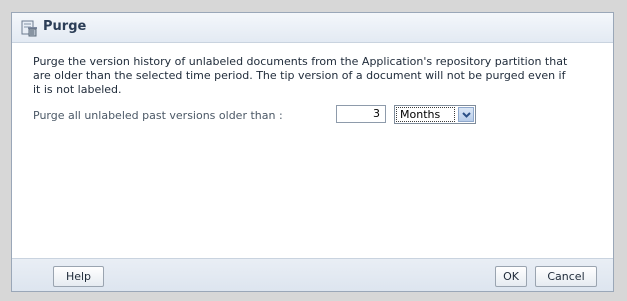 The height and width of the screenshot is (301, 627). I want to click on dialog-footer: Help OK Cancel, so click(312, 274).